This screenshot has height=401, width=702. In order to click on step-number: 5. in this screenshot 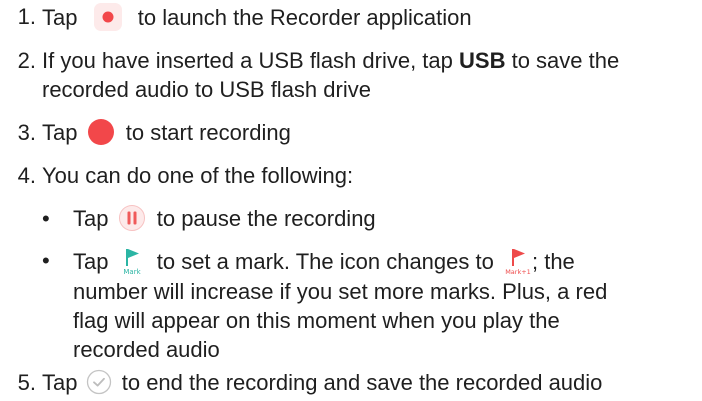, I will do `click(26, 382)`.